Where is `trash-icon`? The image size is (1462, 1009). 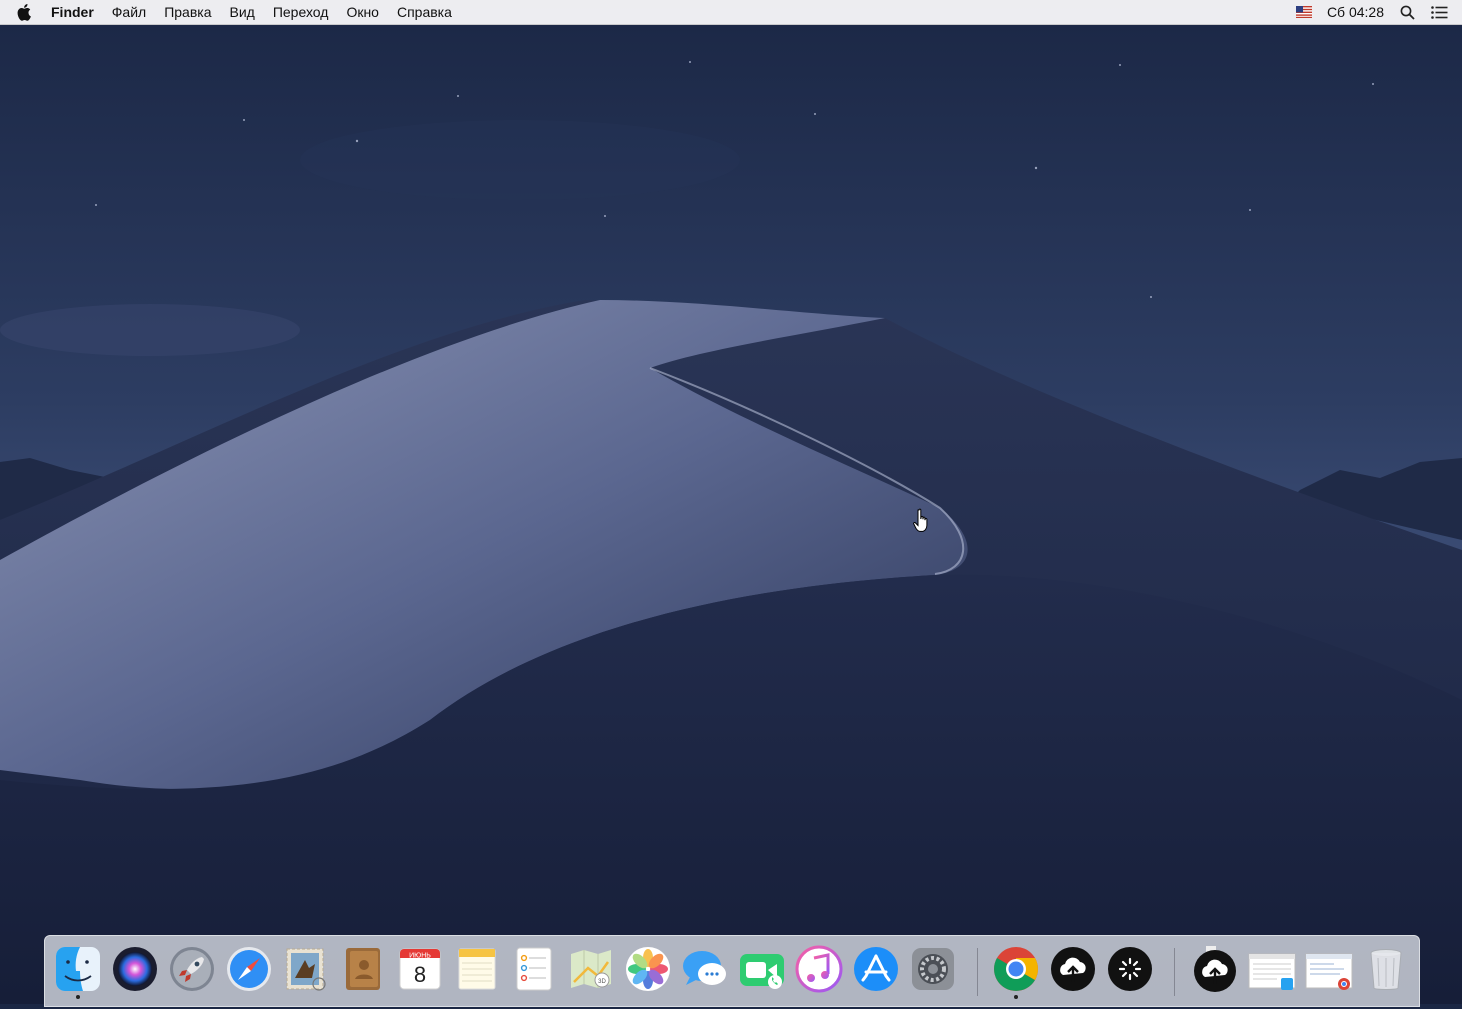 trash-icon is located at coordinates (1386, 969).